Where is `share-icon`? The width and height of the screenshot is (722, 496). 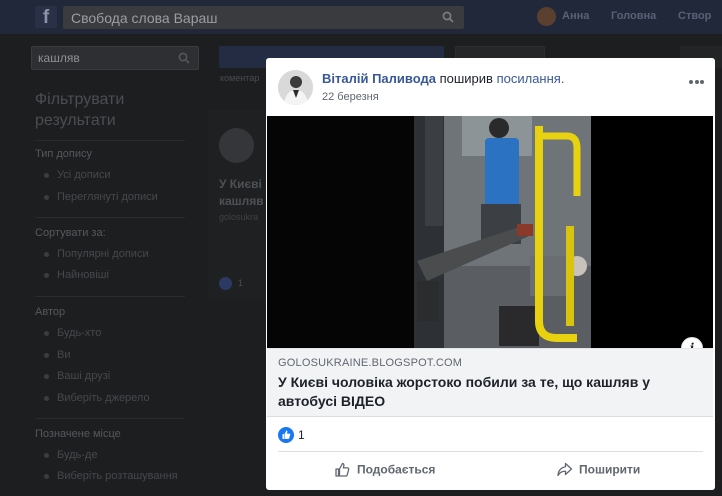 share-icon is located at coordinates (565, 469).